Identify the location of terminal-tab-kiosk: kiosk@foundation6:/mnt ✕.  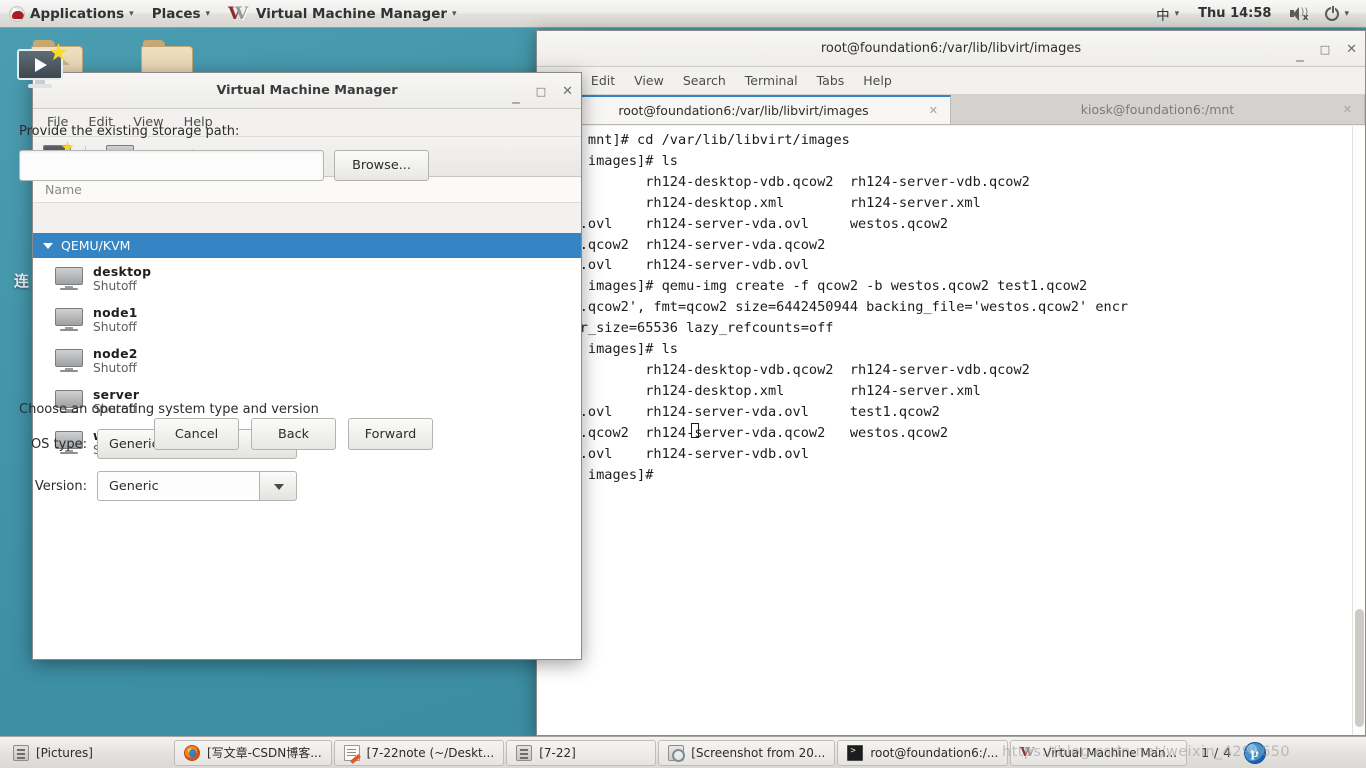
(1158, 109).